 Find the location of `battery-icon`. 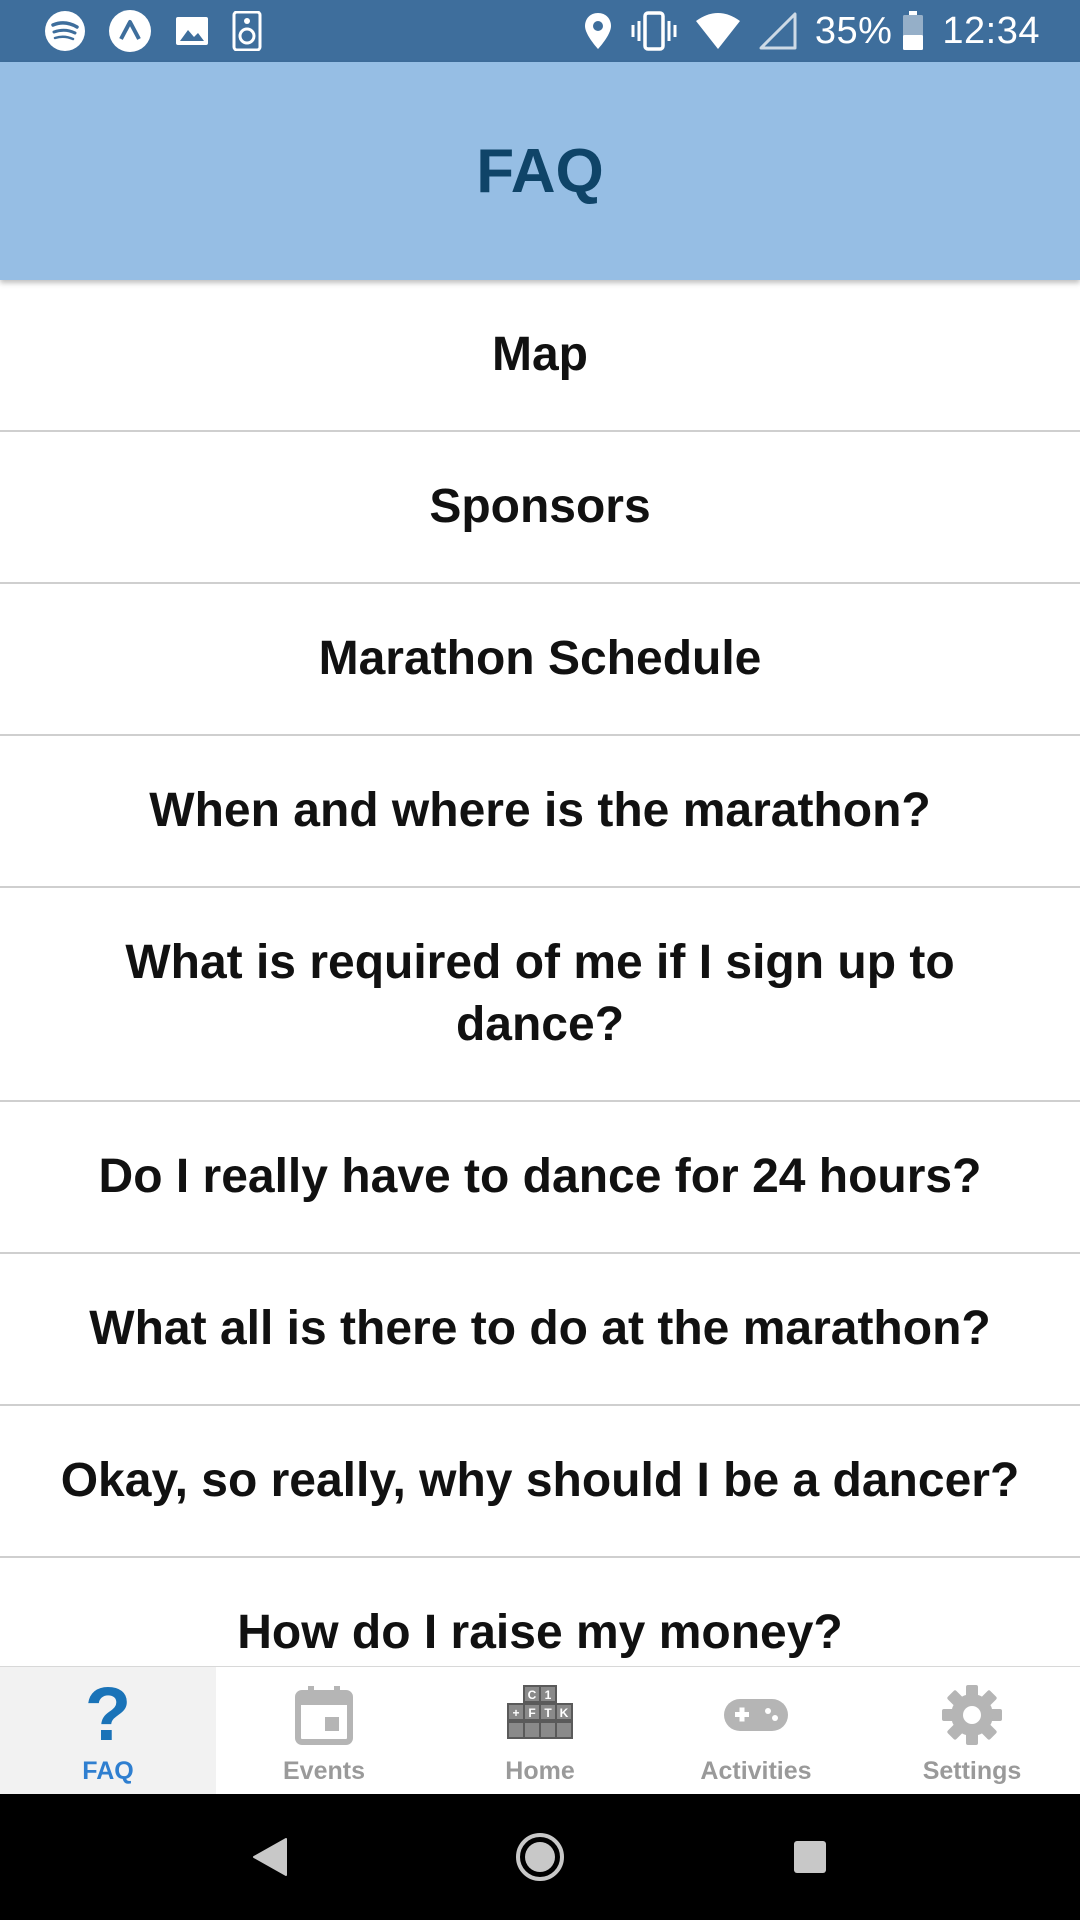

battery-icon is located at coordinates (913, 31).